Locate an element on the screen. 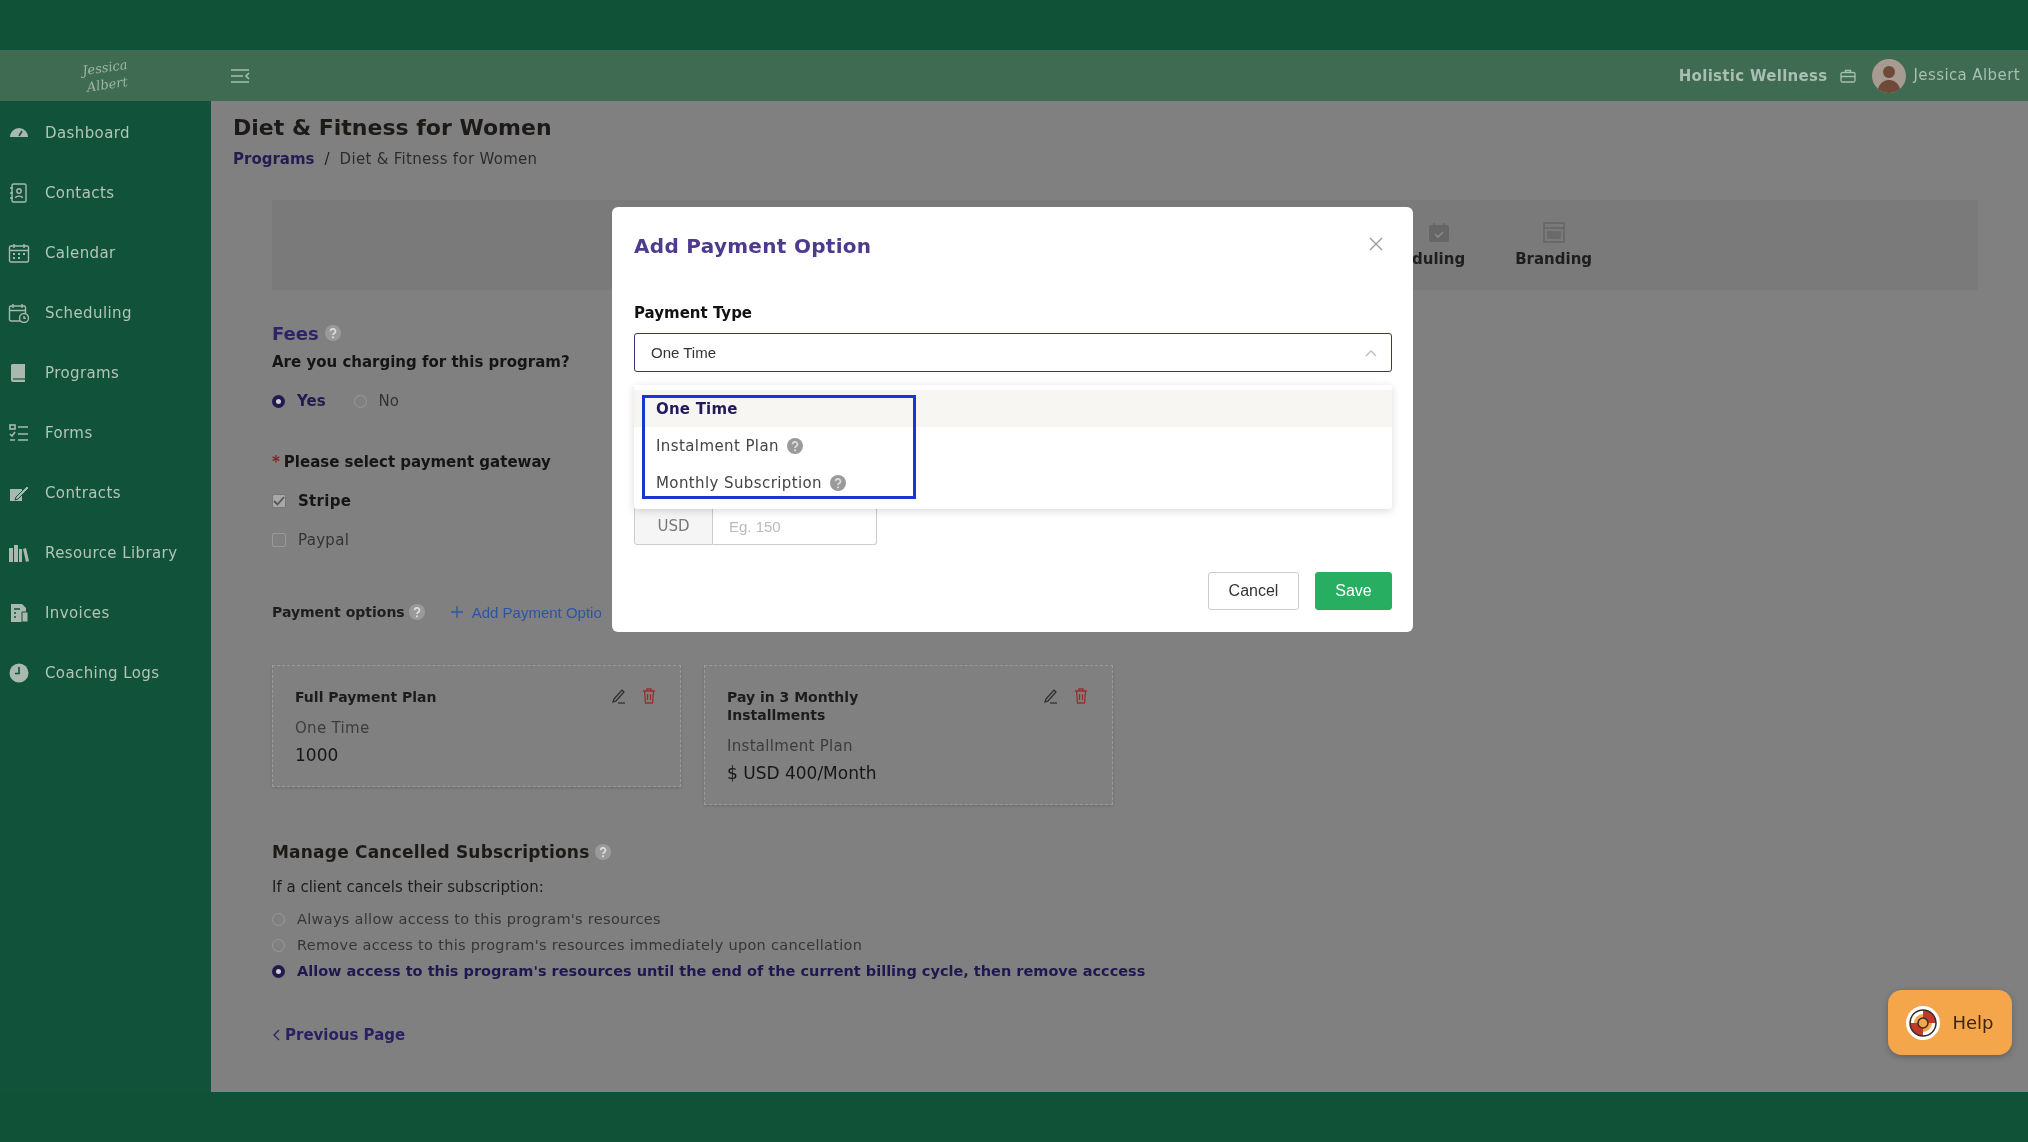  tab: Branding is located at coordinates (1554, 245).